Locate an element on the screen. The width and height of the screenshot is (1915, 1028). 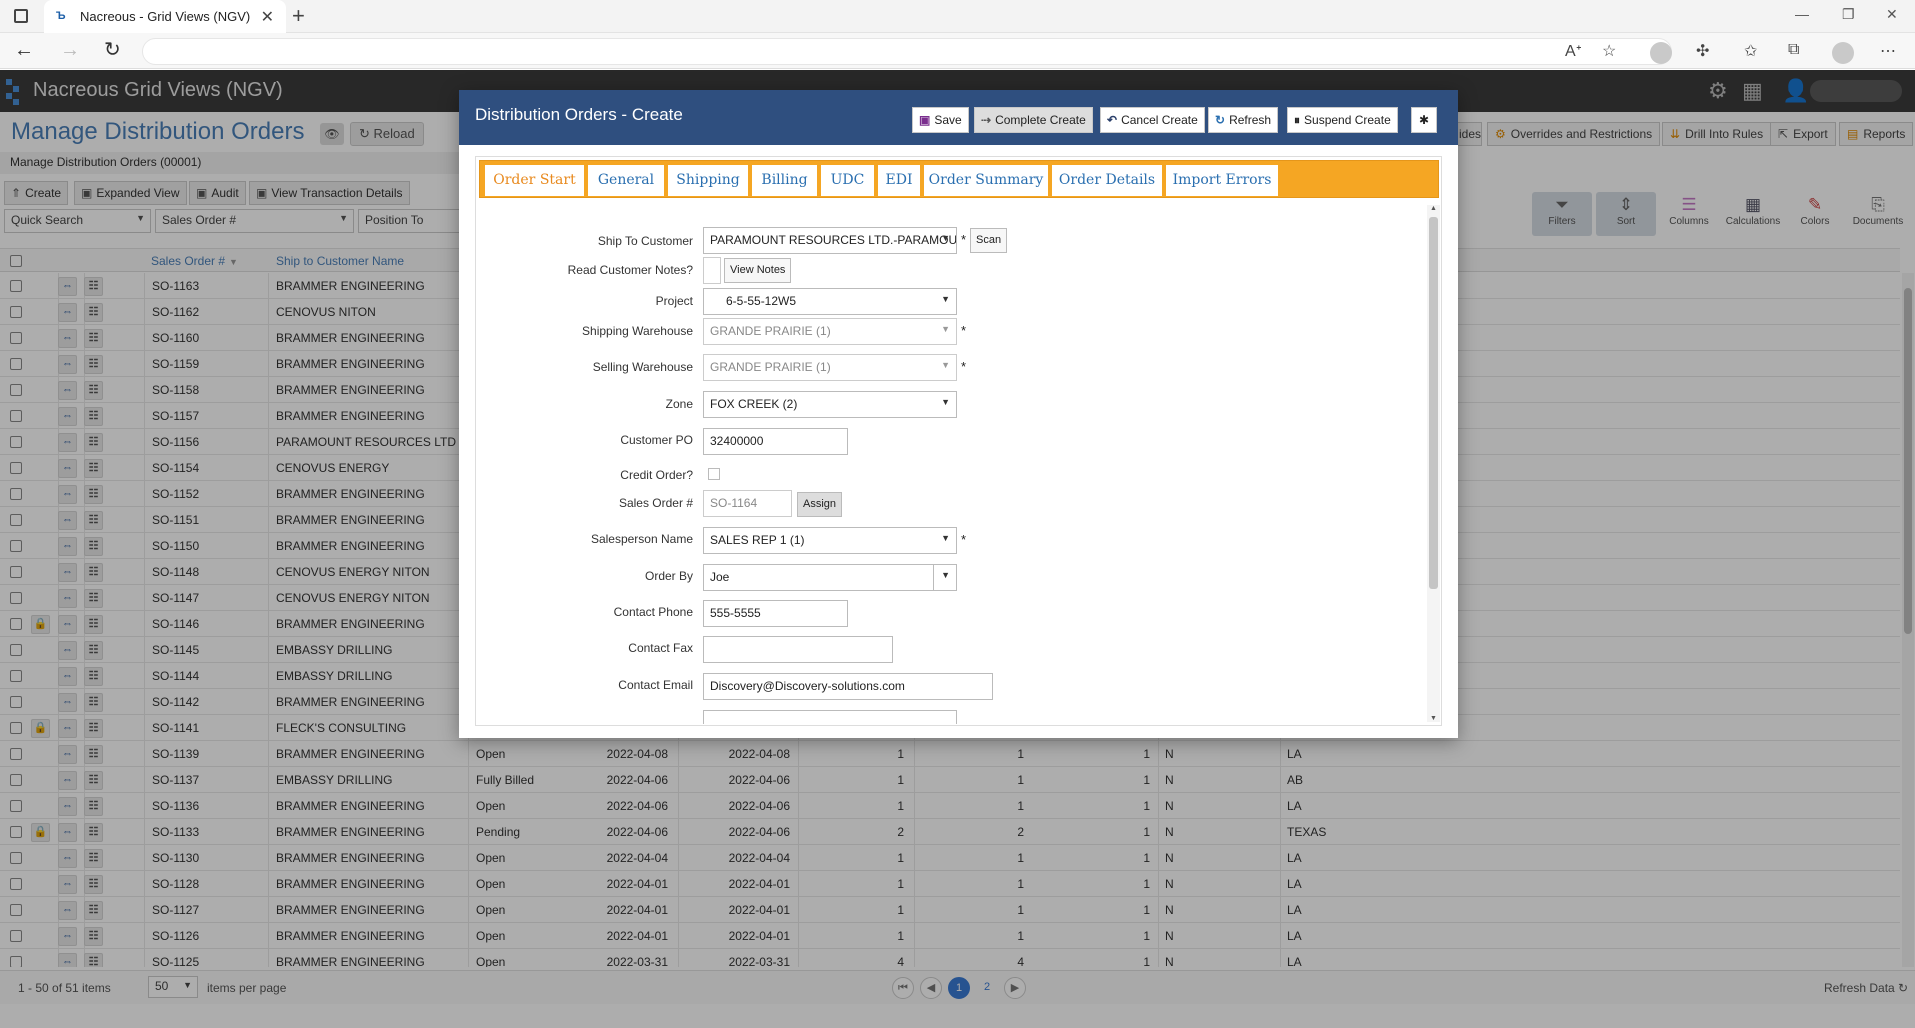
contact-email-label: Contact Email is located at coordinates (655, 685).